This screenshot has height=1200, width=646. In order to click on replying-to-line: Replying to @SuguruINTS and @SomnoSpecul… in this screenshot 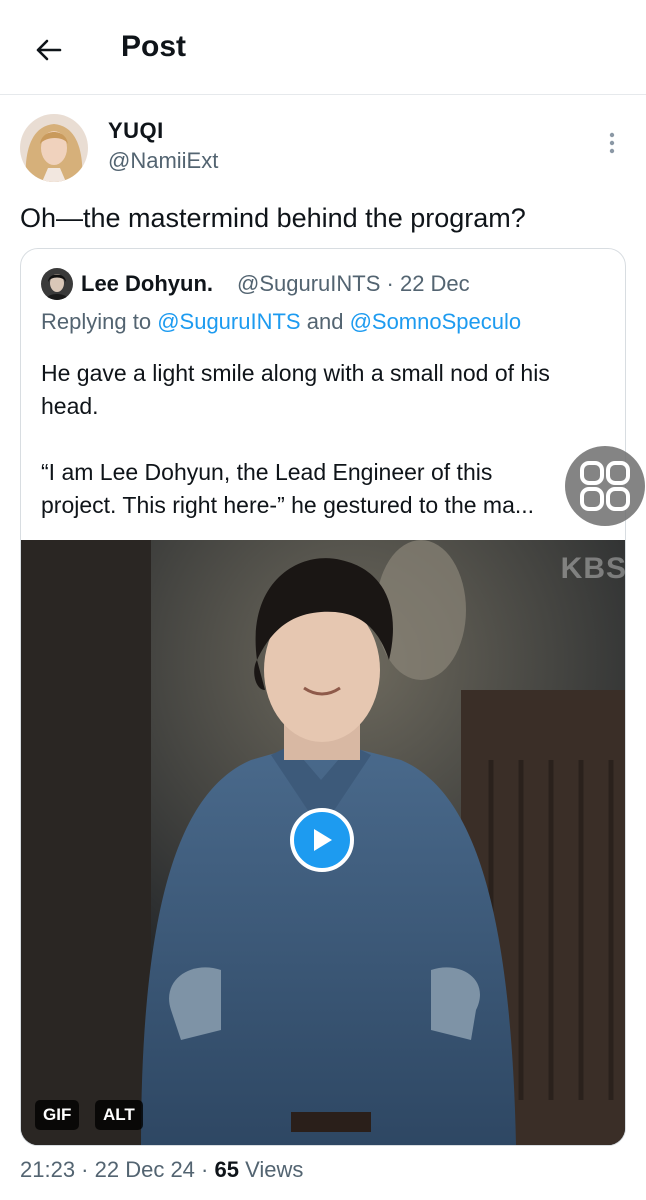, I will do `click(281, 322)`.